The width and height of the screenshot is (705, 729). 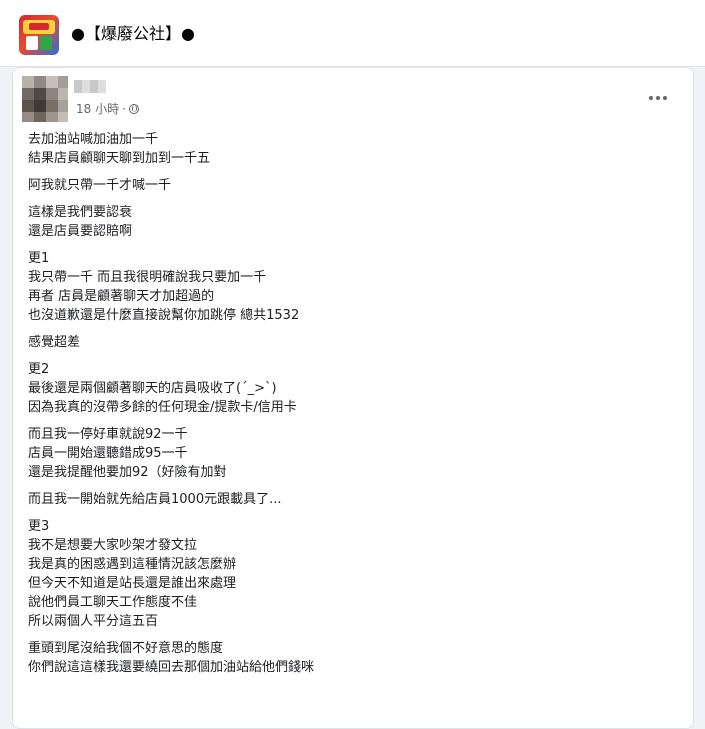 I want to click on post-line: 結果店員顧聊天聊到加到一千五, so click(x=119, y=158).